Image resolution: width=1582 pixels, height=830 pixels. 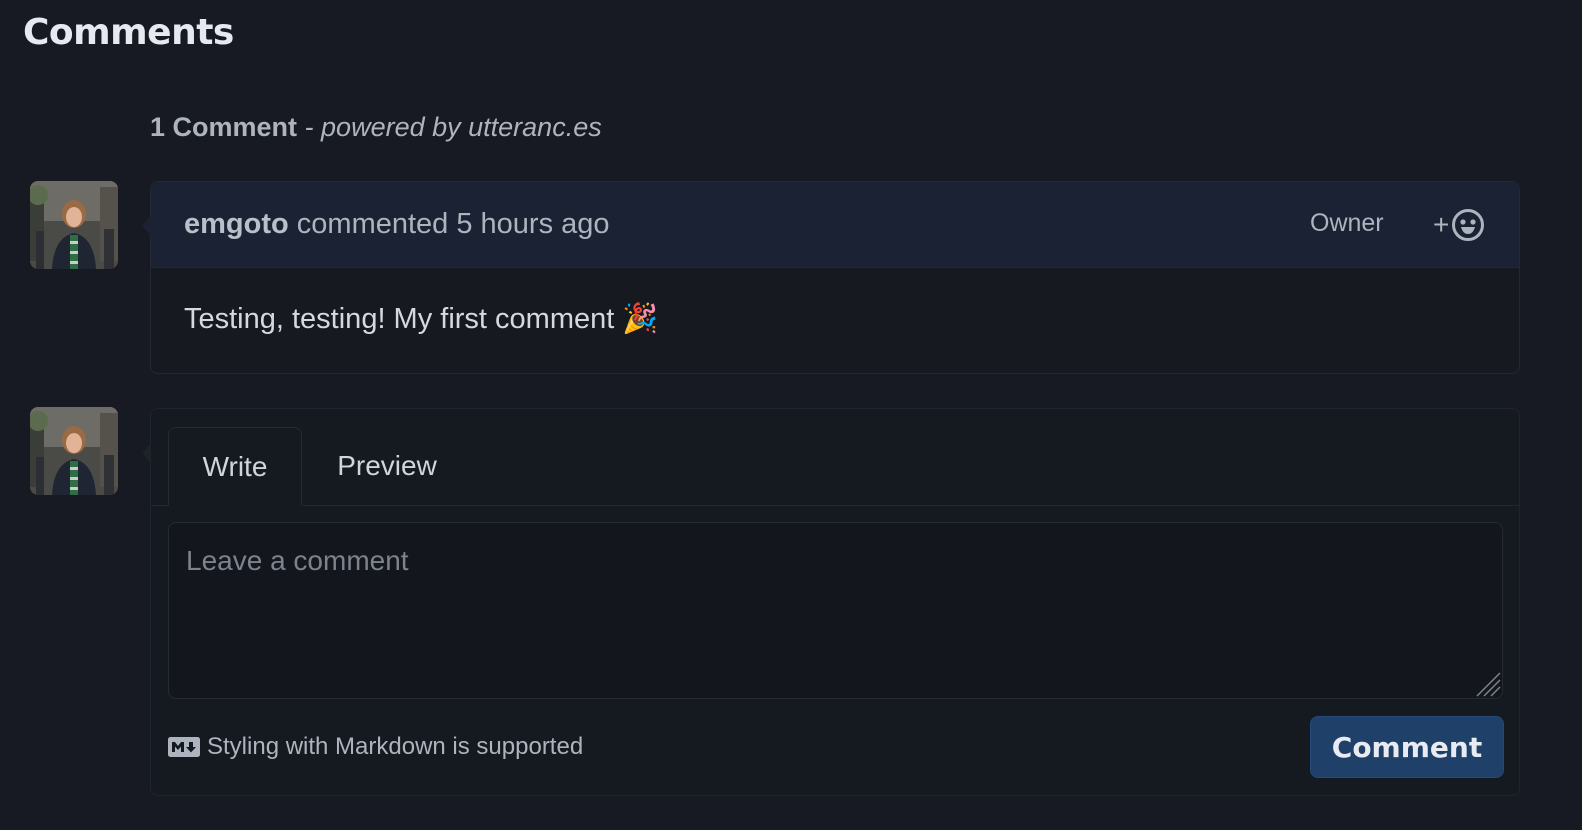 I want to click on comment-count-line: 1 Comment - powered by utteranc.es, so click(x=376, y=127).